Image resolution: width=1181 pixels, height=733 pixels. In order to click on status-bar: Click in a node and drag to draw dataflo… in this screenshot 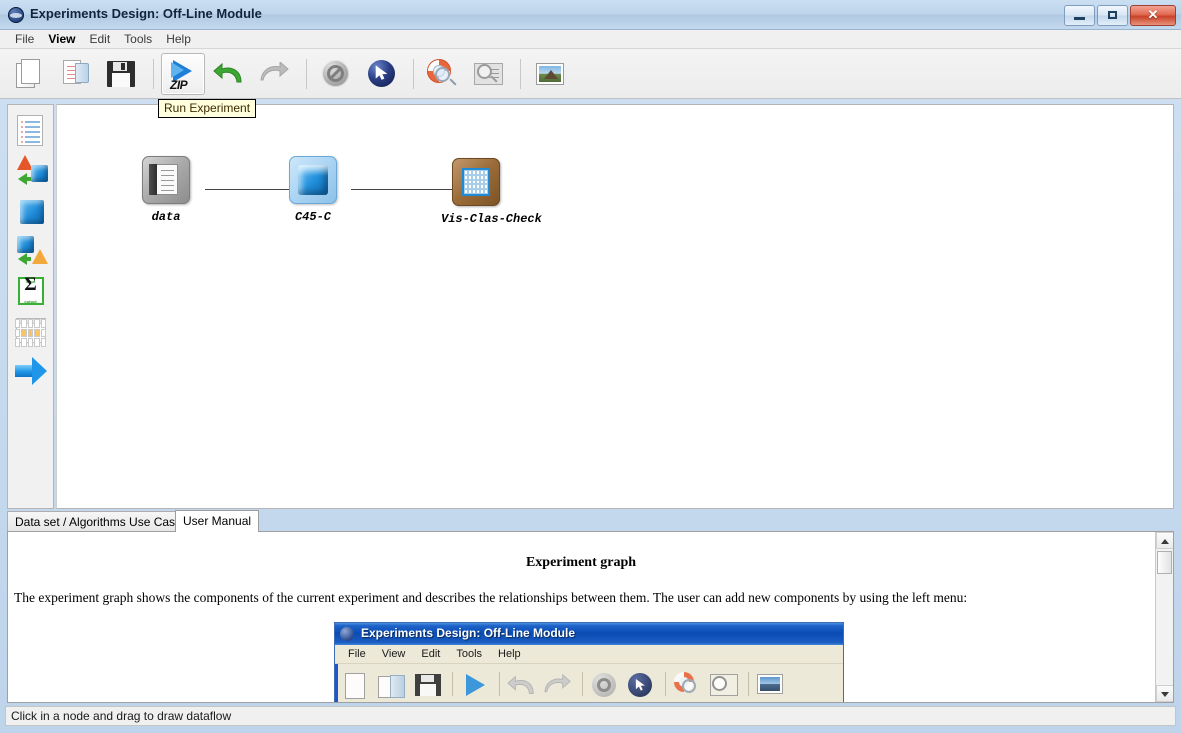, I will do `click(590, 716)`.